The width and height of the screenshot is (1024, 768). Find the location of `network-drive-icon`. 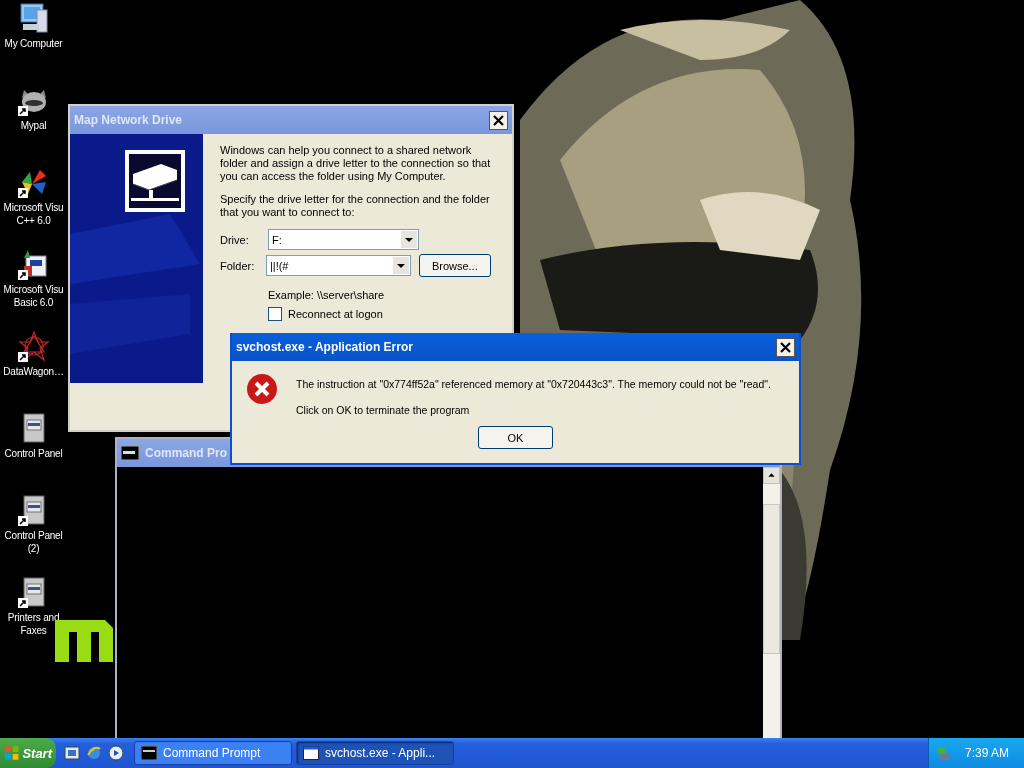

network-drive-icon is located at coordinates (155, 181).